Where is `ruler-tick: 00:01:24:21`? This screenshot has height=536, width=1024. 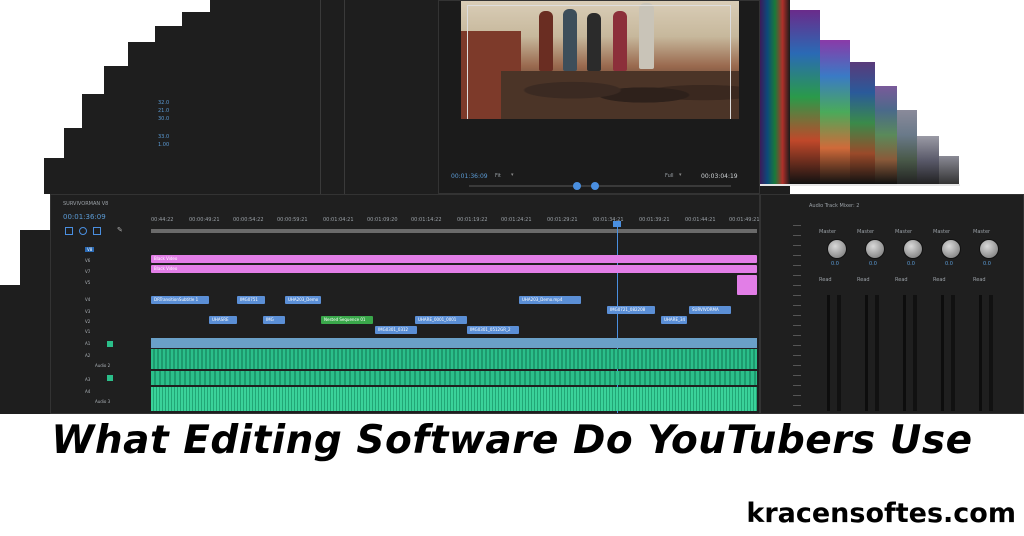 ruler-tick: 00:01:24:21 is located at coordinates (516, 220).